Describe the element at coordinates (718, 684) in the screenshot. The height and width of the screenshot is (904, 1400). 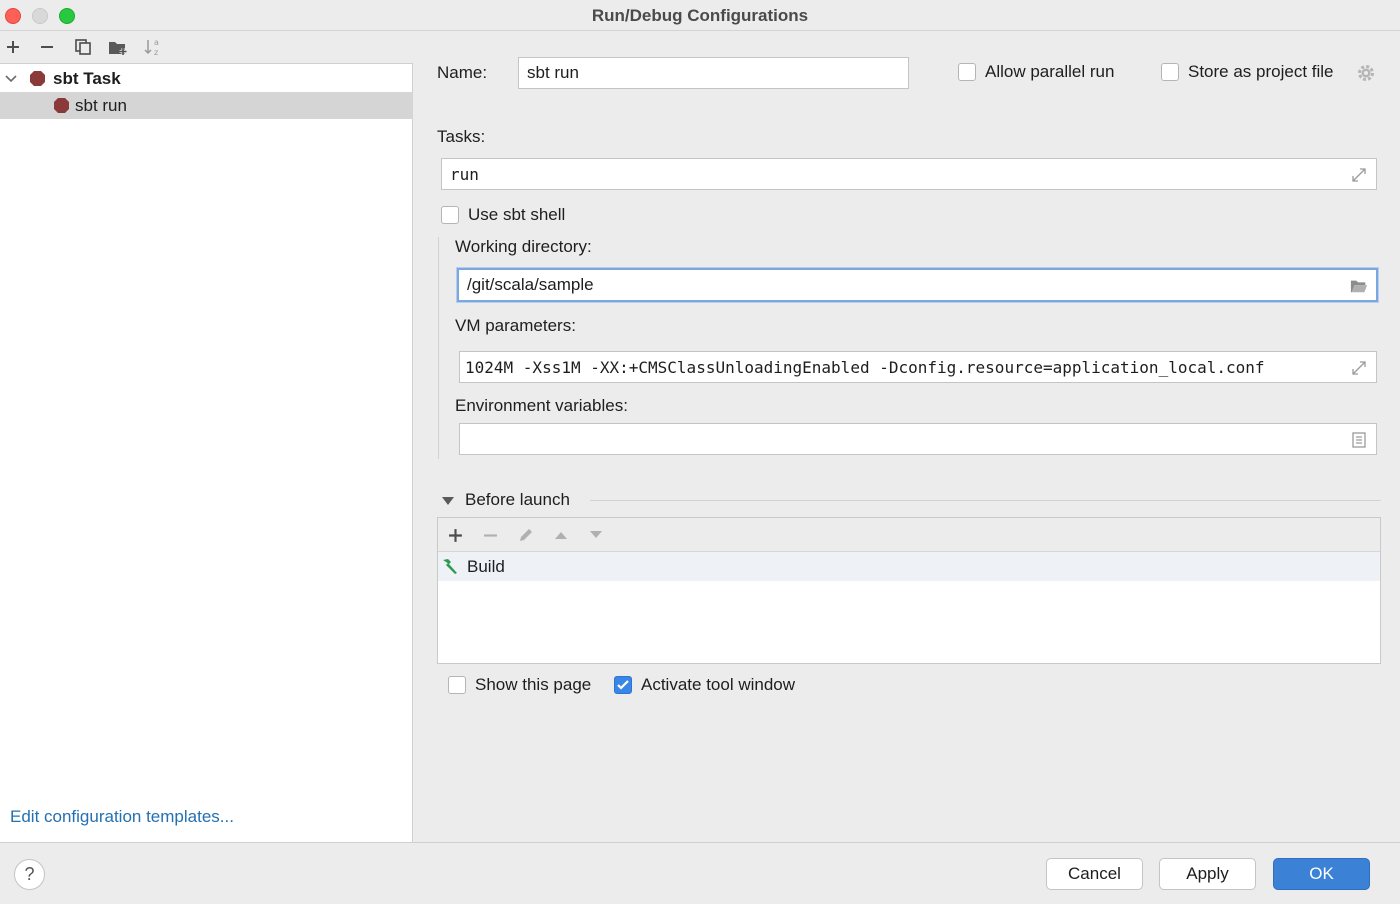
I see `activate-tool-window-label: Activate tool window` at that location.